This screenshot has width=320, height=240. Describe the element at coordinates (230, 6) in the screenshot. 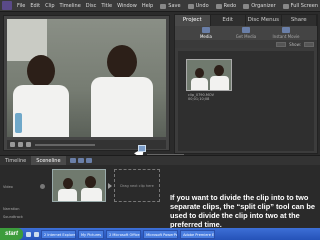

I see `redo-label: Redo` at that location.